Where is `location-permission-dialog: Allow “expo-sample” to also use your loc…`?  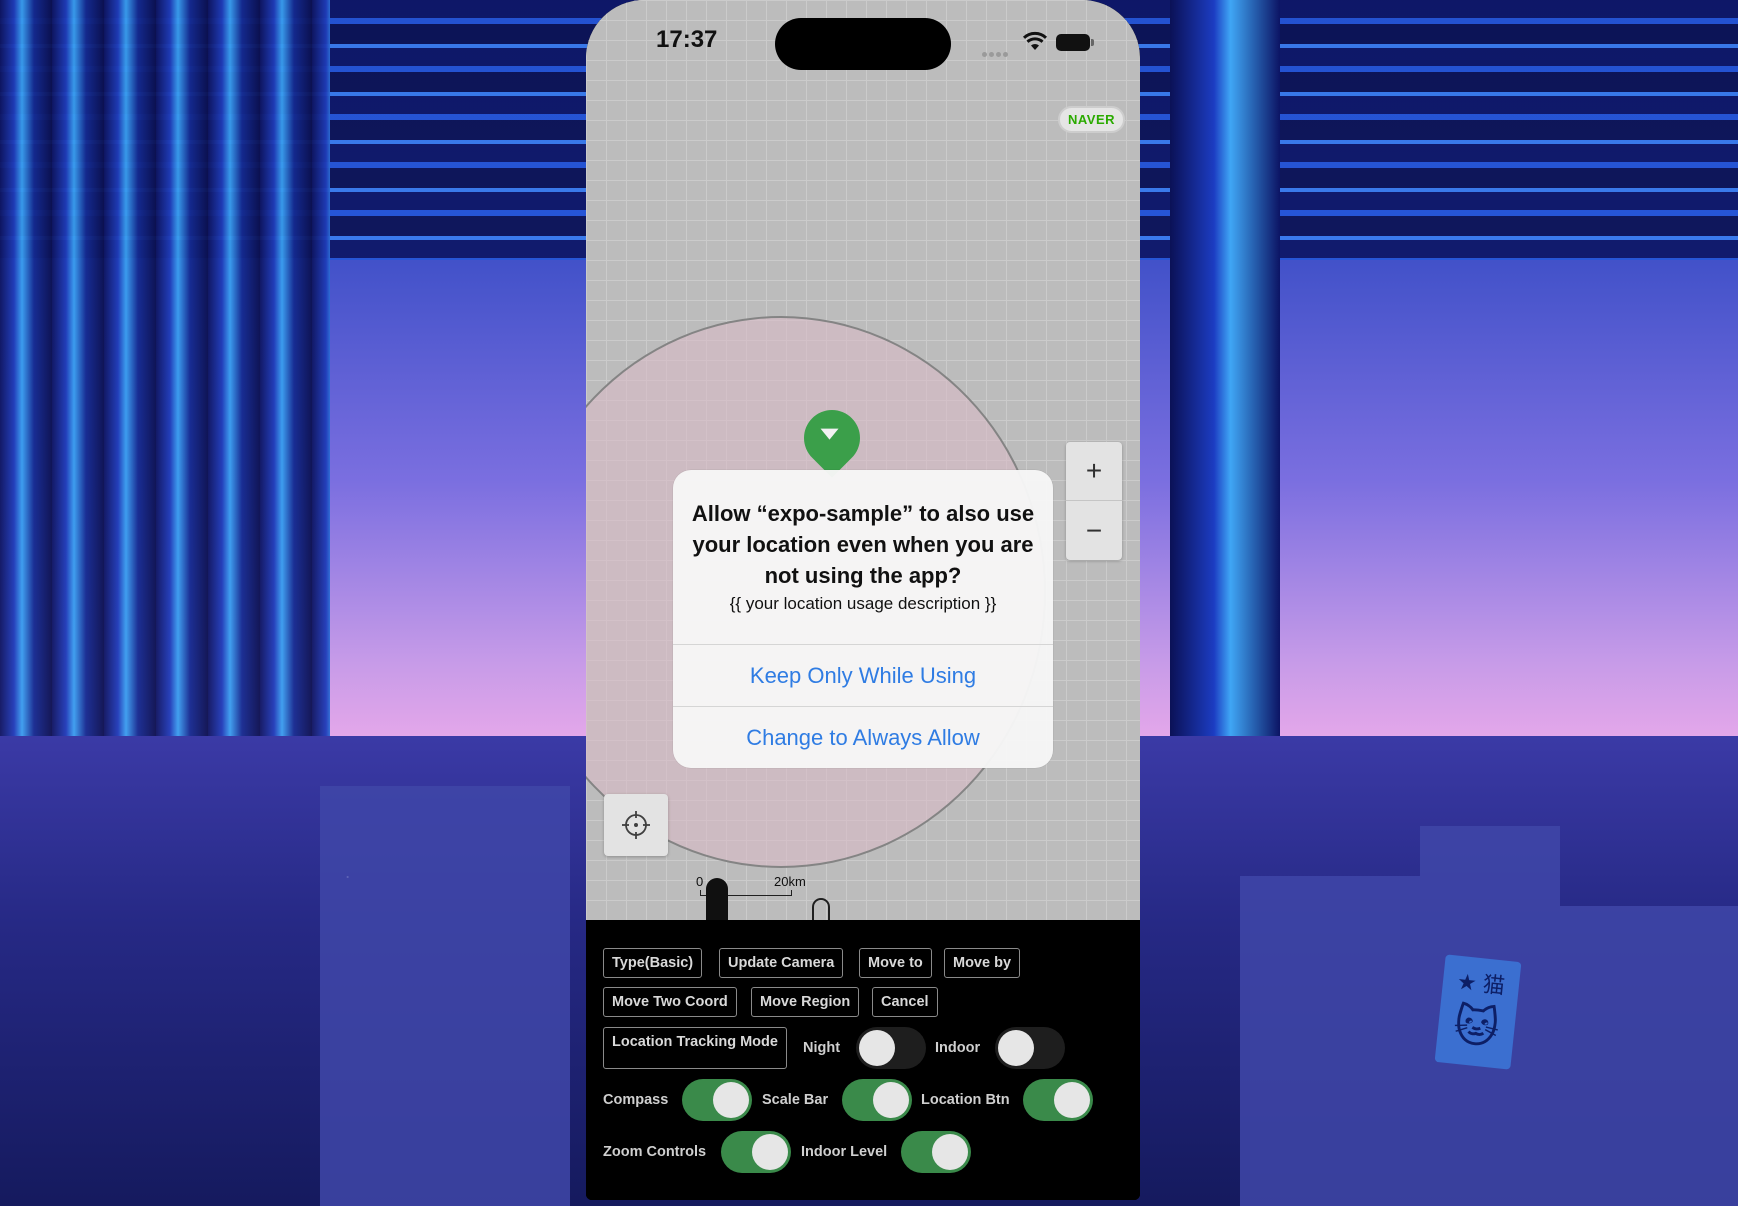
location-permission-dialog: Allow “expo-sample” to also use your loc… is located at coordinates (863, 619).